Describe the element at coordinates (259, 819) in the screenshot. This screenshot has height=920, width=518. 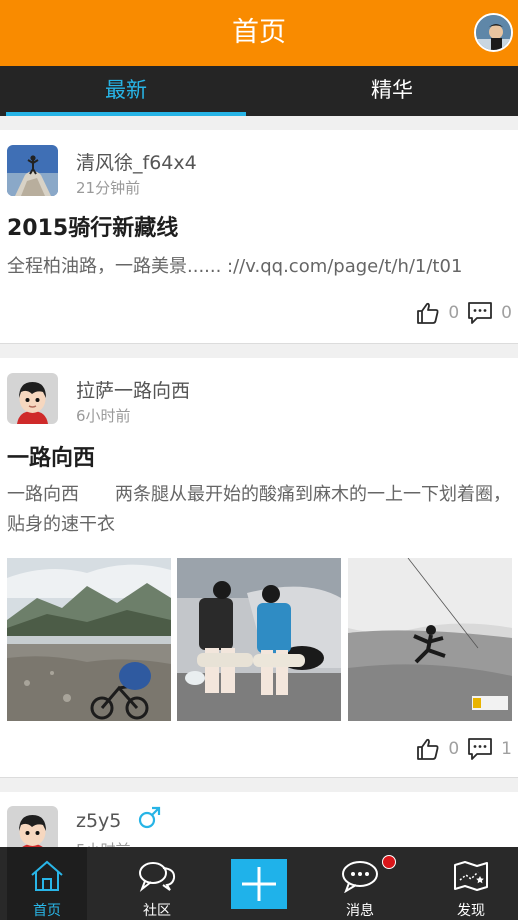
I see `post-card: z5y5 5小时前` at that location.